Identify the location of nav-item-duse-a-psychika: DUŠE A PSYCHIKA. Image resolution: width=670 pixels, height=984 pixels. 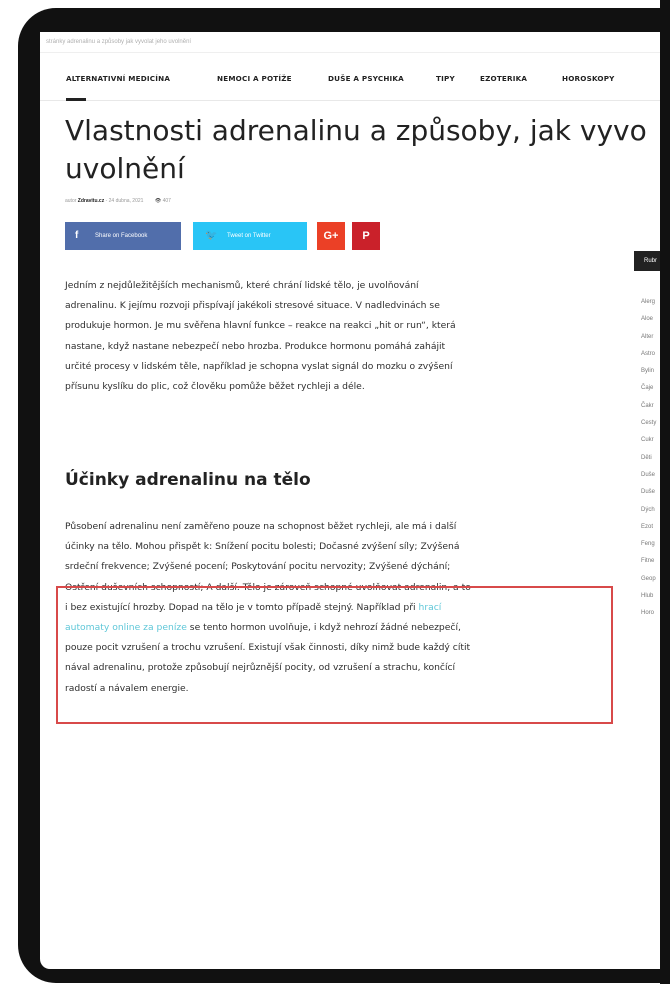
(366, 78).